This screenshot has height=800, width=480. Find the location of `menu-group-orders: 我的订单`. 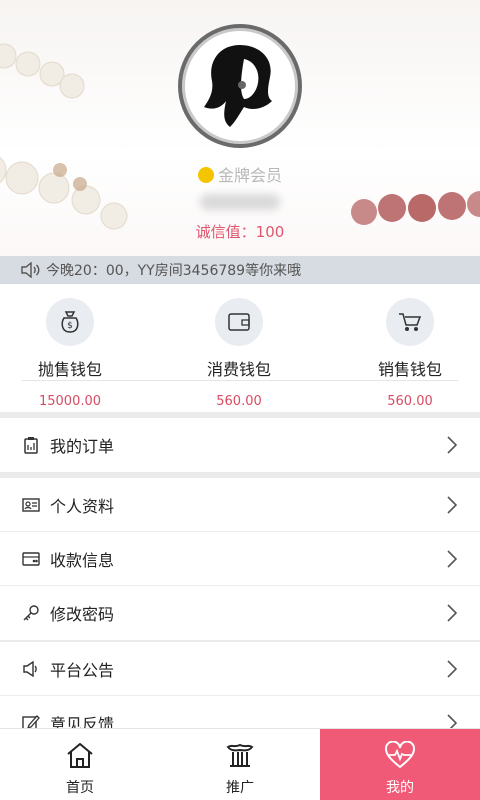

menu-group-orders: 我的订单 is located at coordinates (240, 445).